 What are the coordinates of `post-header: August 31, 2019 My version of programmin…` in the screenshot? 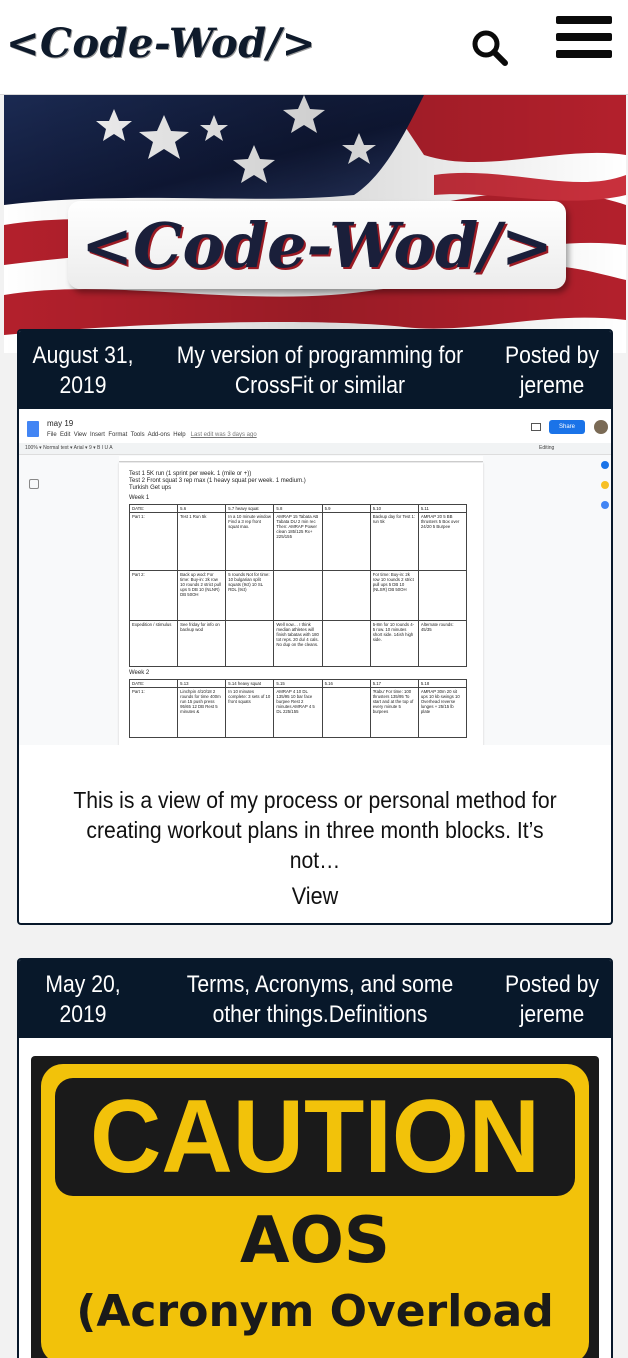 It's located at (315, 370).